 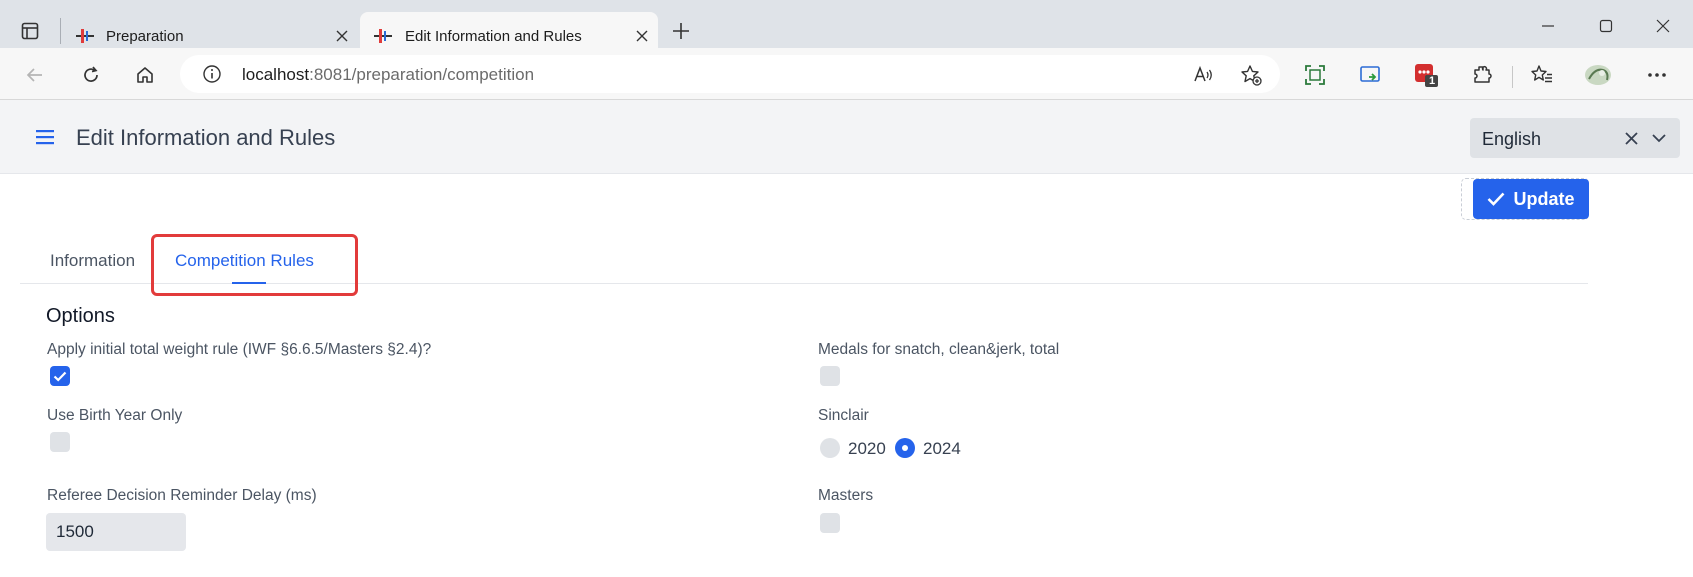 I want to click on update-button: Update, so click(x=1531, y=199).